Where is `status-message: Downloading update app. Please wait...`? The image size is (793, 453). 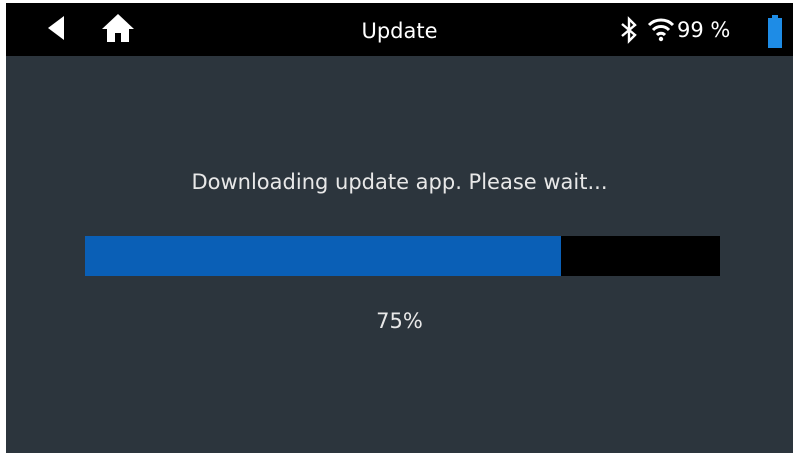
status-message: Downloading update app. Please wait... is located at coordinates (399, 182).